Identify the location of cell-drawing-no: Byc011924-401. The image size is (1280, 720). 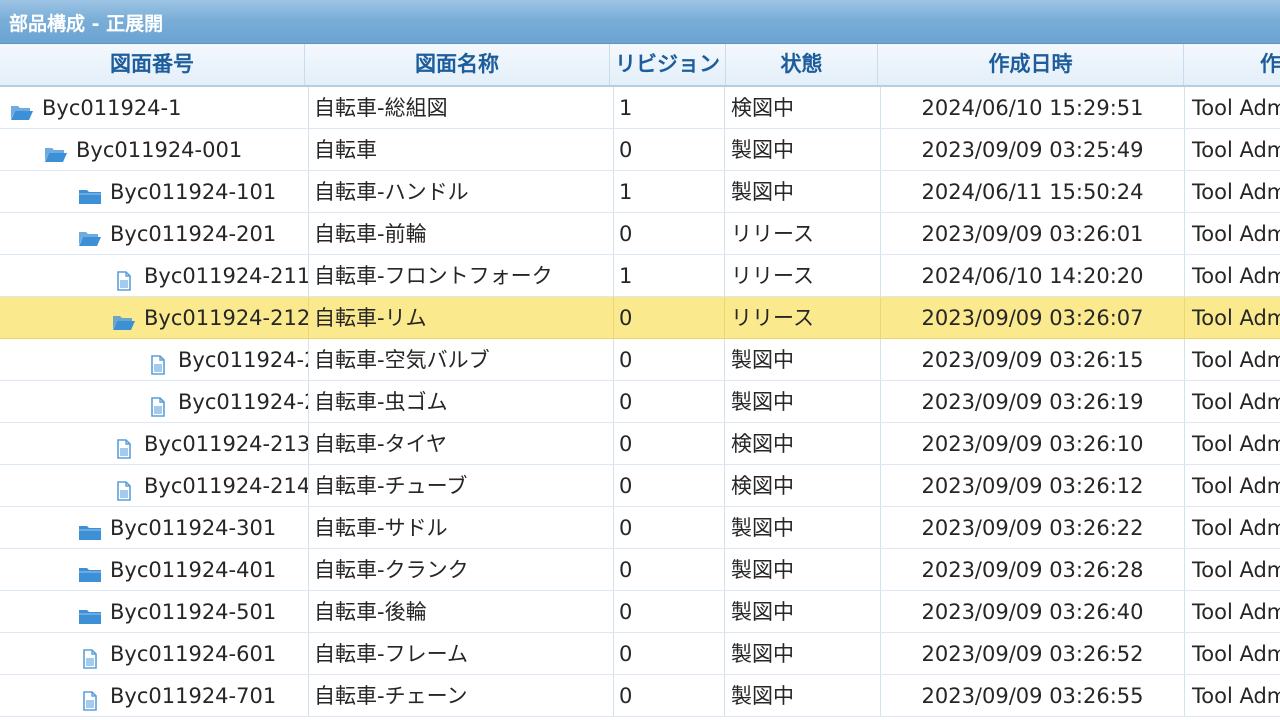
(154, 569).